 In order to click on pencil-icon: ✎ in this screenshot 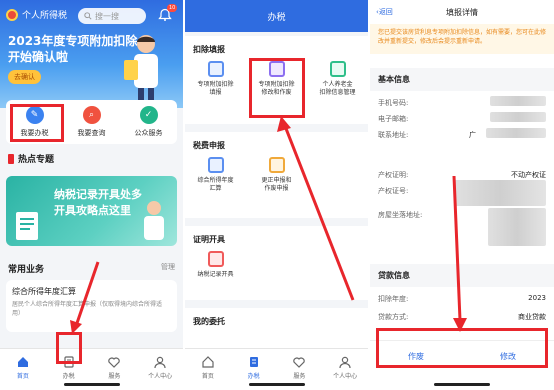, I will do `click(34, 115)`.